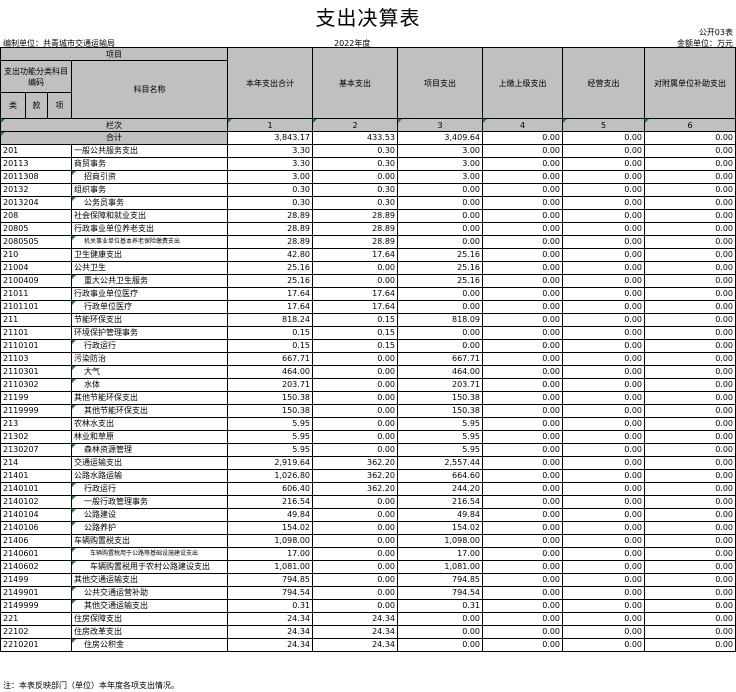 This screenshot has width=736, height=692. Describe the element at coordinates (270, 515) in the screenshot. I see `row-value: 49.84` at that location.